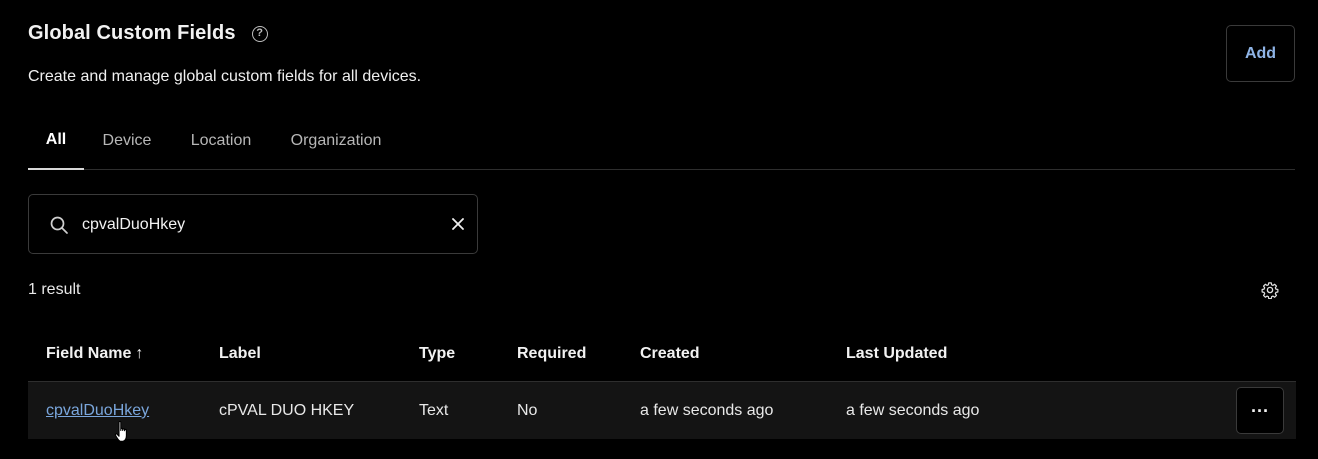 The image size is (1318, 459). What do you see at coordinates (551, 354) in the screenshot?
I see `column-header-required: Required` at bounding box center [551, 354].